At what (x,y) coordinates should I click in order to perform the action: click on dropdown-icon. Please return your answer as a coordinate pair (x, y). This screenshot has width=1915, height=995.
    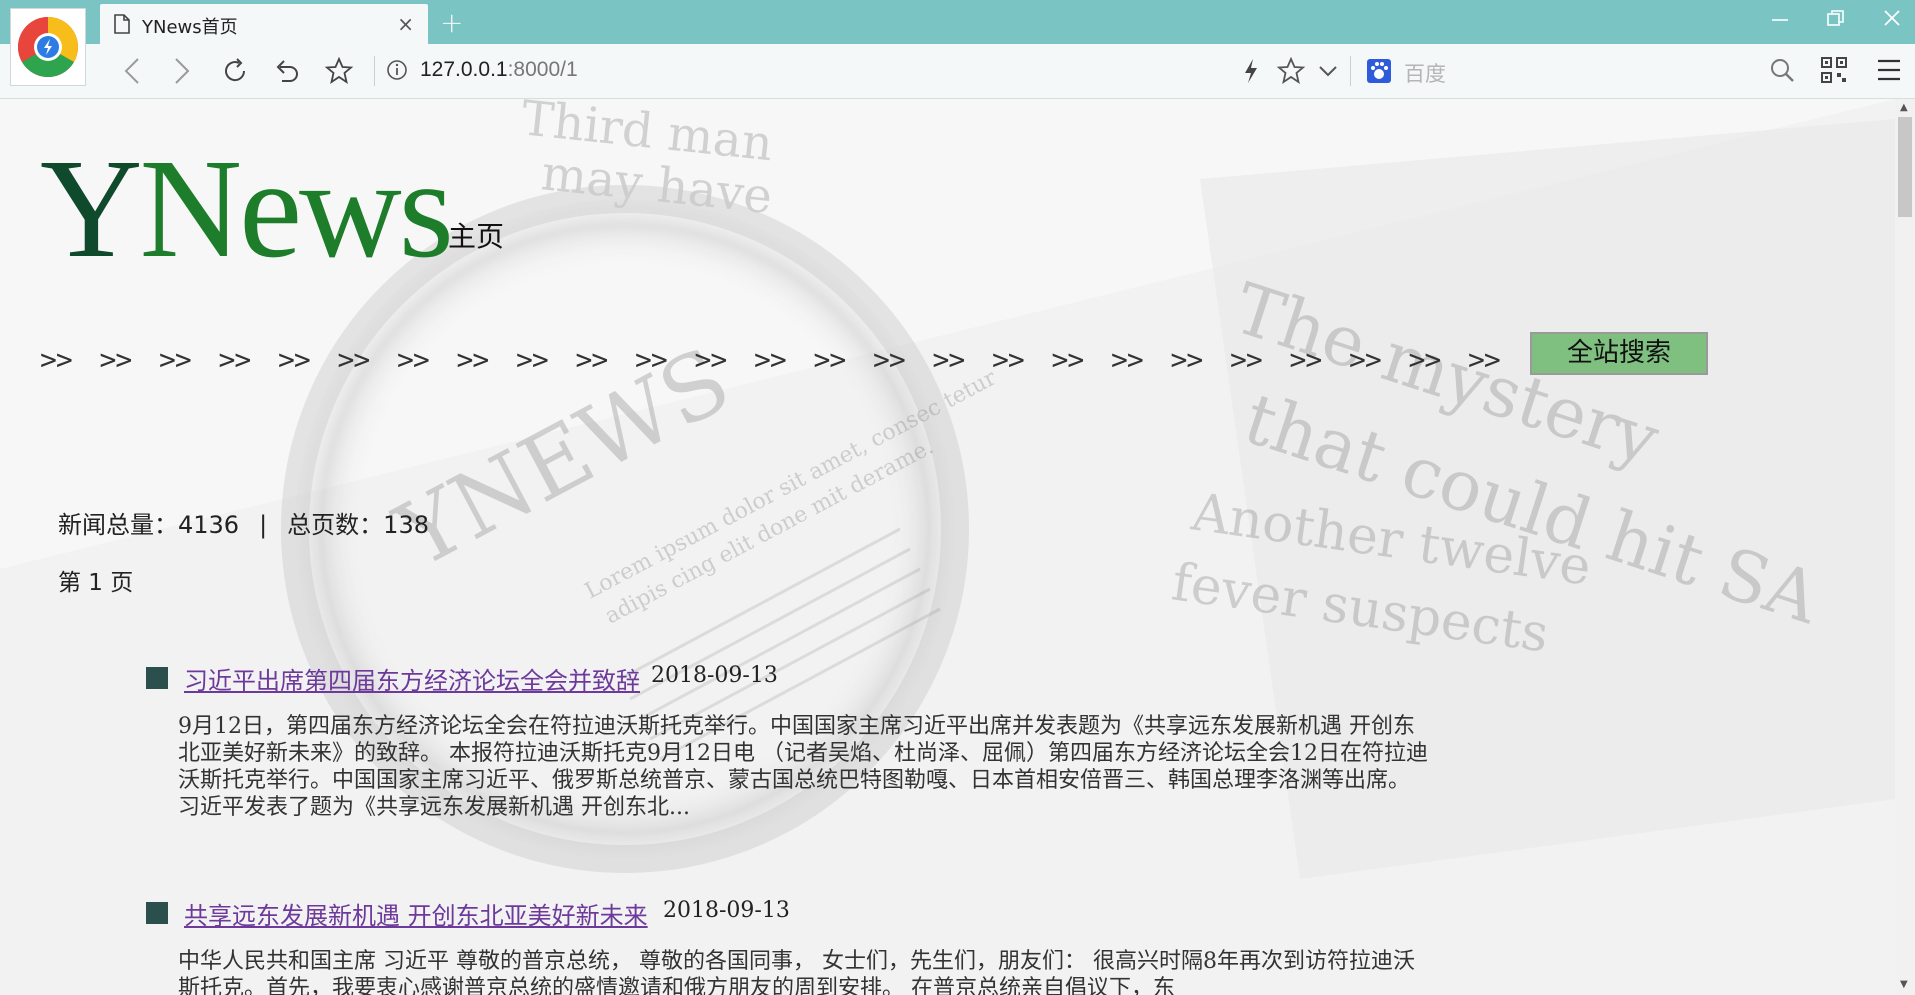
    Looking at the image, I should click on (1328, 73).